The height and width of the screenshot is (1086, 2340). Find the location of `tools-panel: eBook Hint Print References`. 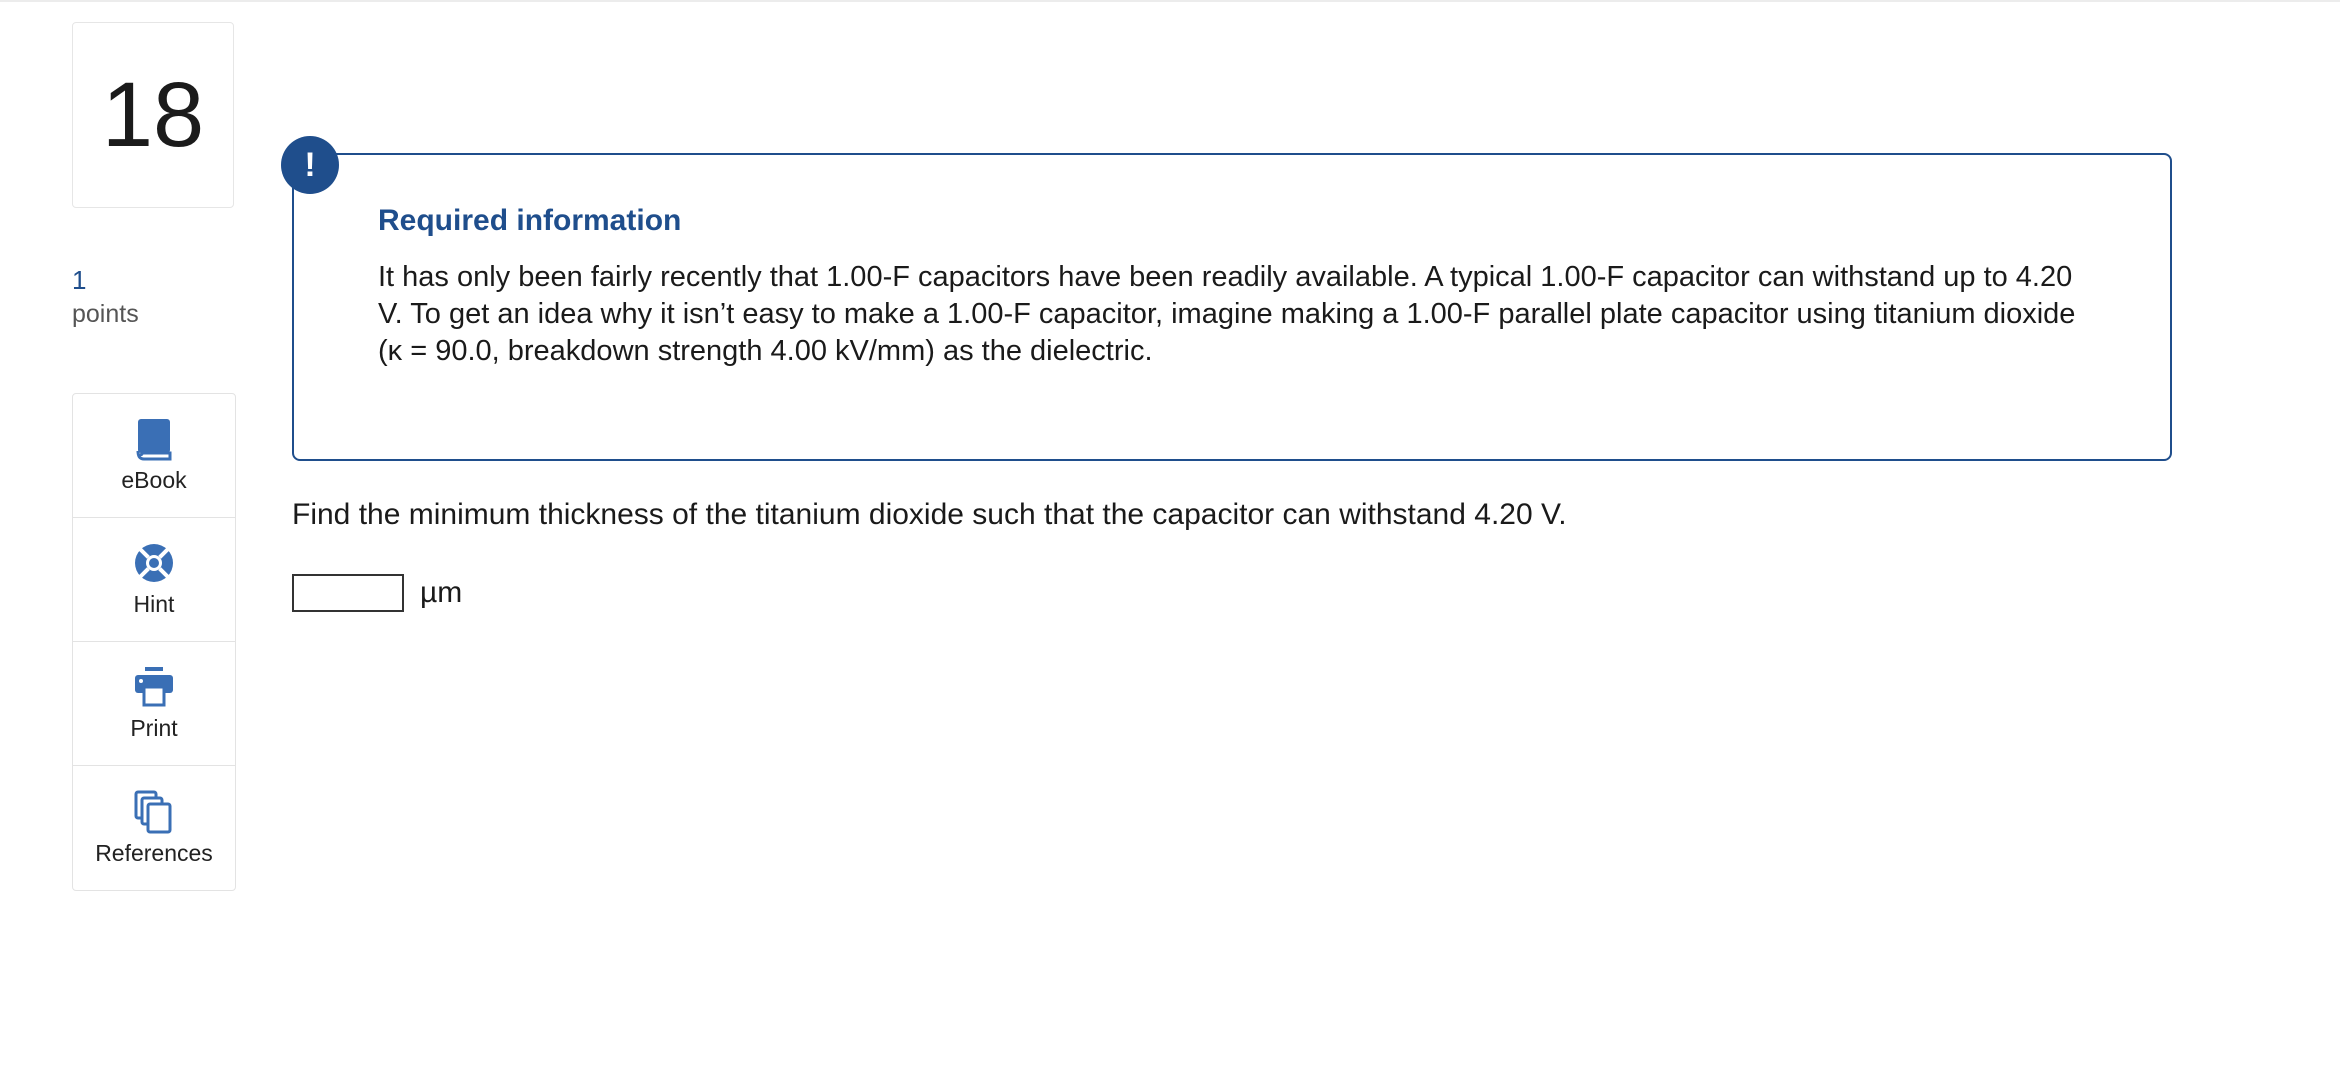

tools-panel: eBook Hint Print References is located at coordinates (154, 642).